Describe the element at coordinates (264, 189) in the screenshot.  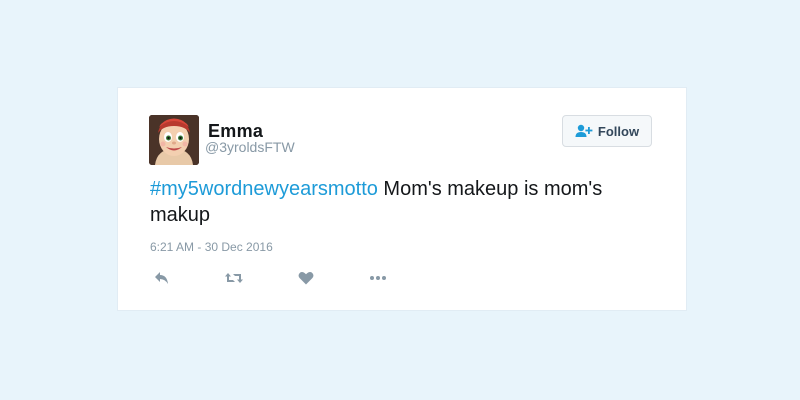
I see `hashtag-link: #my5wordnewyearsmotto` at that location.